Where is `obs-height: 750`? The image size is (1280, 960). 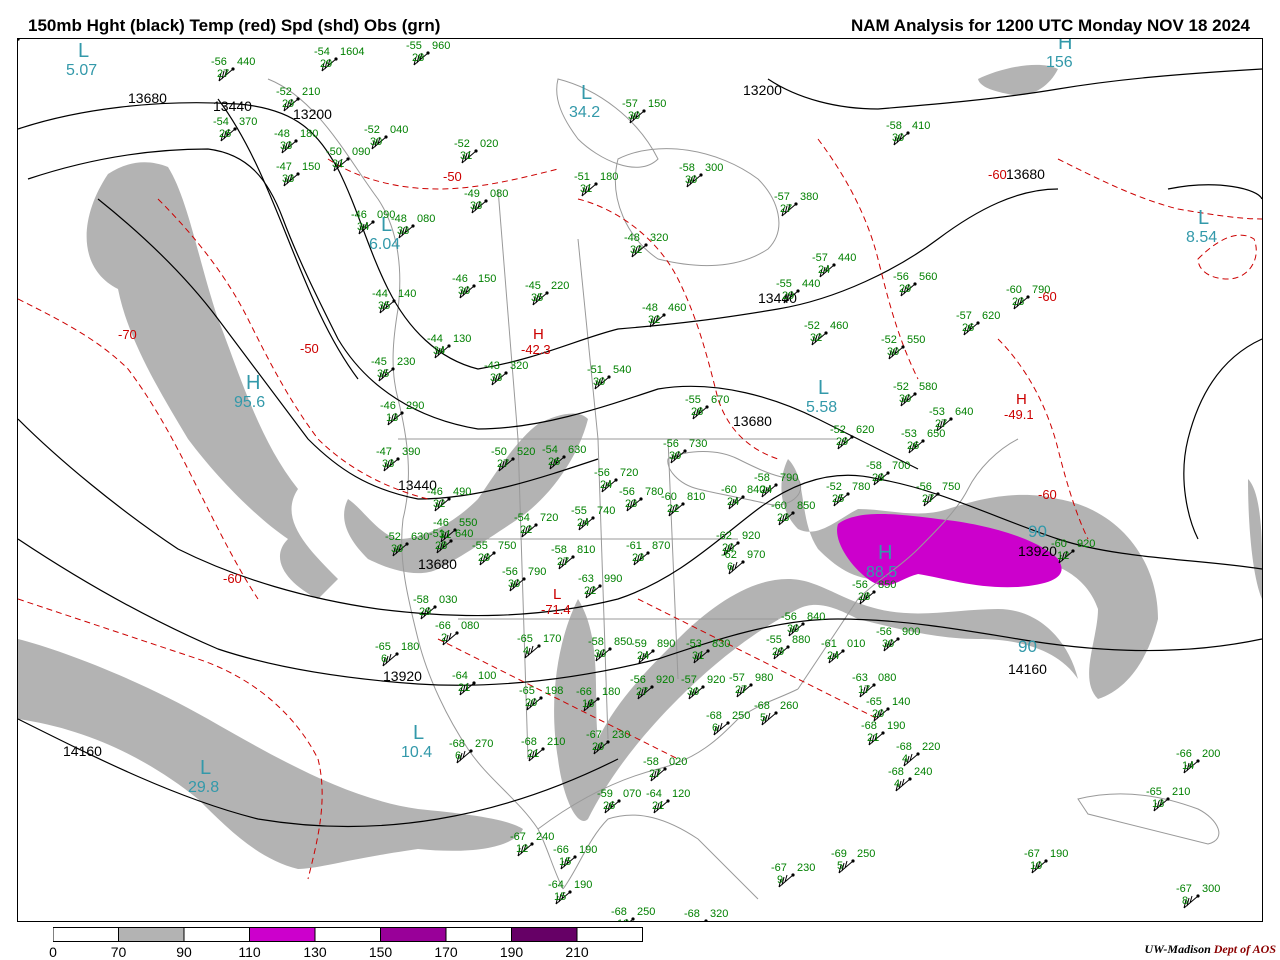
obs-height: 750 is located at coordinates (507, 546).